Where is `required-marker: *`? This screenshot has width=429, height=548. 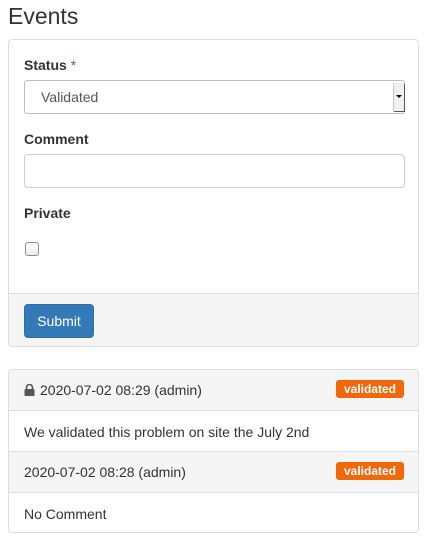 required-marker: * is located at coordinates (73, 65).